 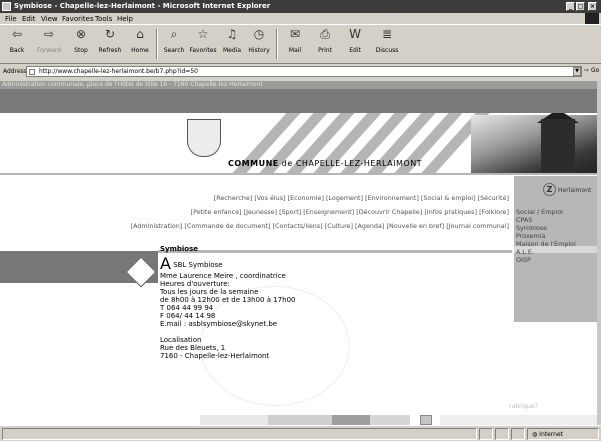 What do you see at coordinates (415, 226) in the screenshot?
I see `nav-link-nouvelle-en-bref: [Nouvelle en bref]` at bounding box center [415, 226].